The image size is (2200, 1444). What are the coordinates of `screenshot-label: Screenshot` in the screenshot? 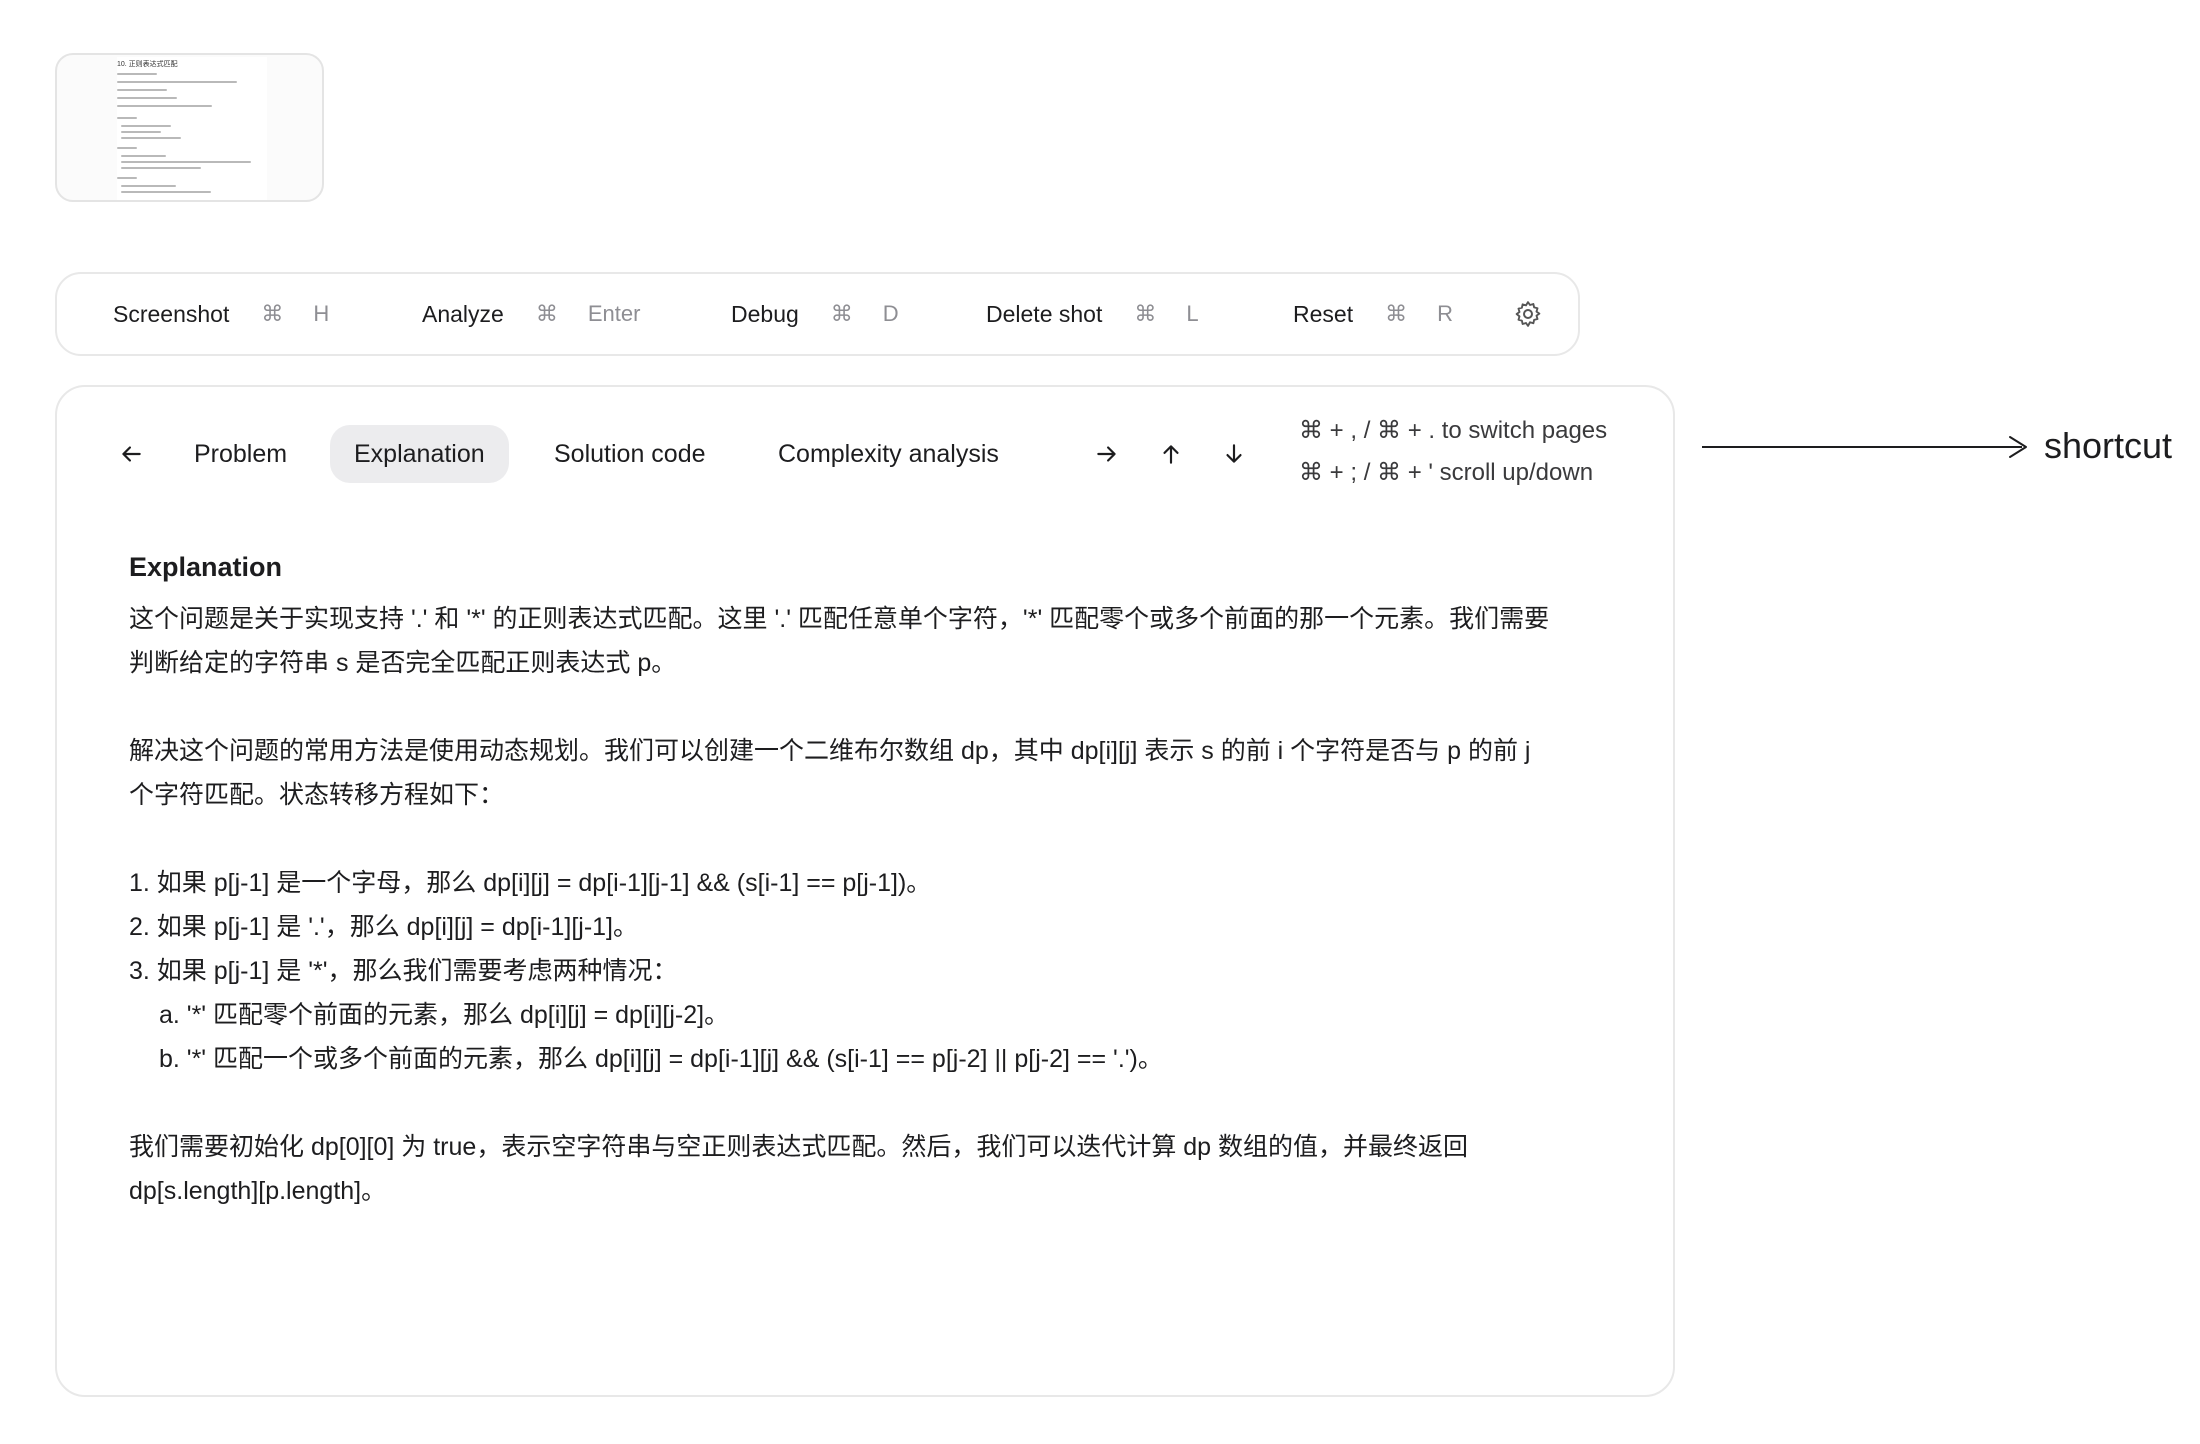 It's located at (171, 313).